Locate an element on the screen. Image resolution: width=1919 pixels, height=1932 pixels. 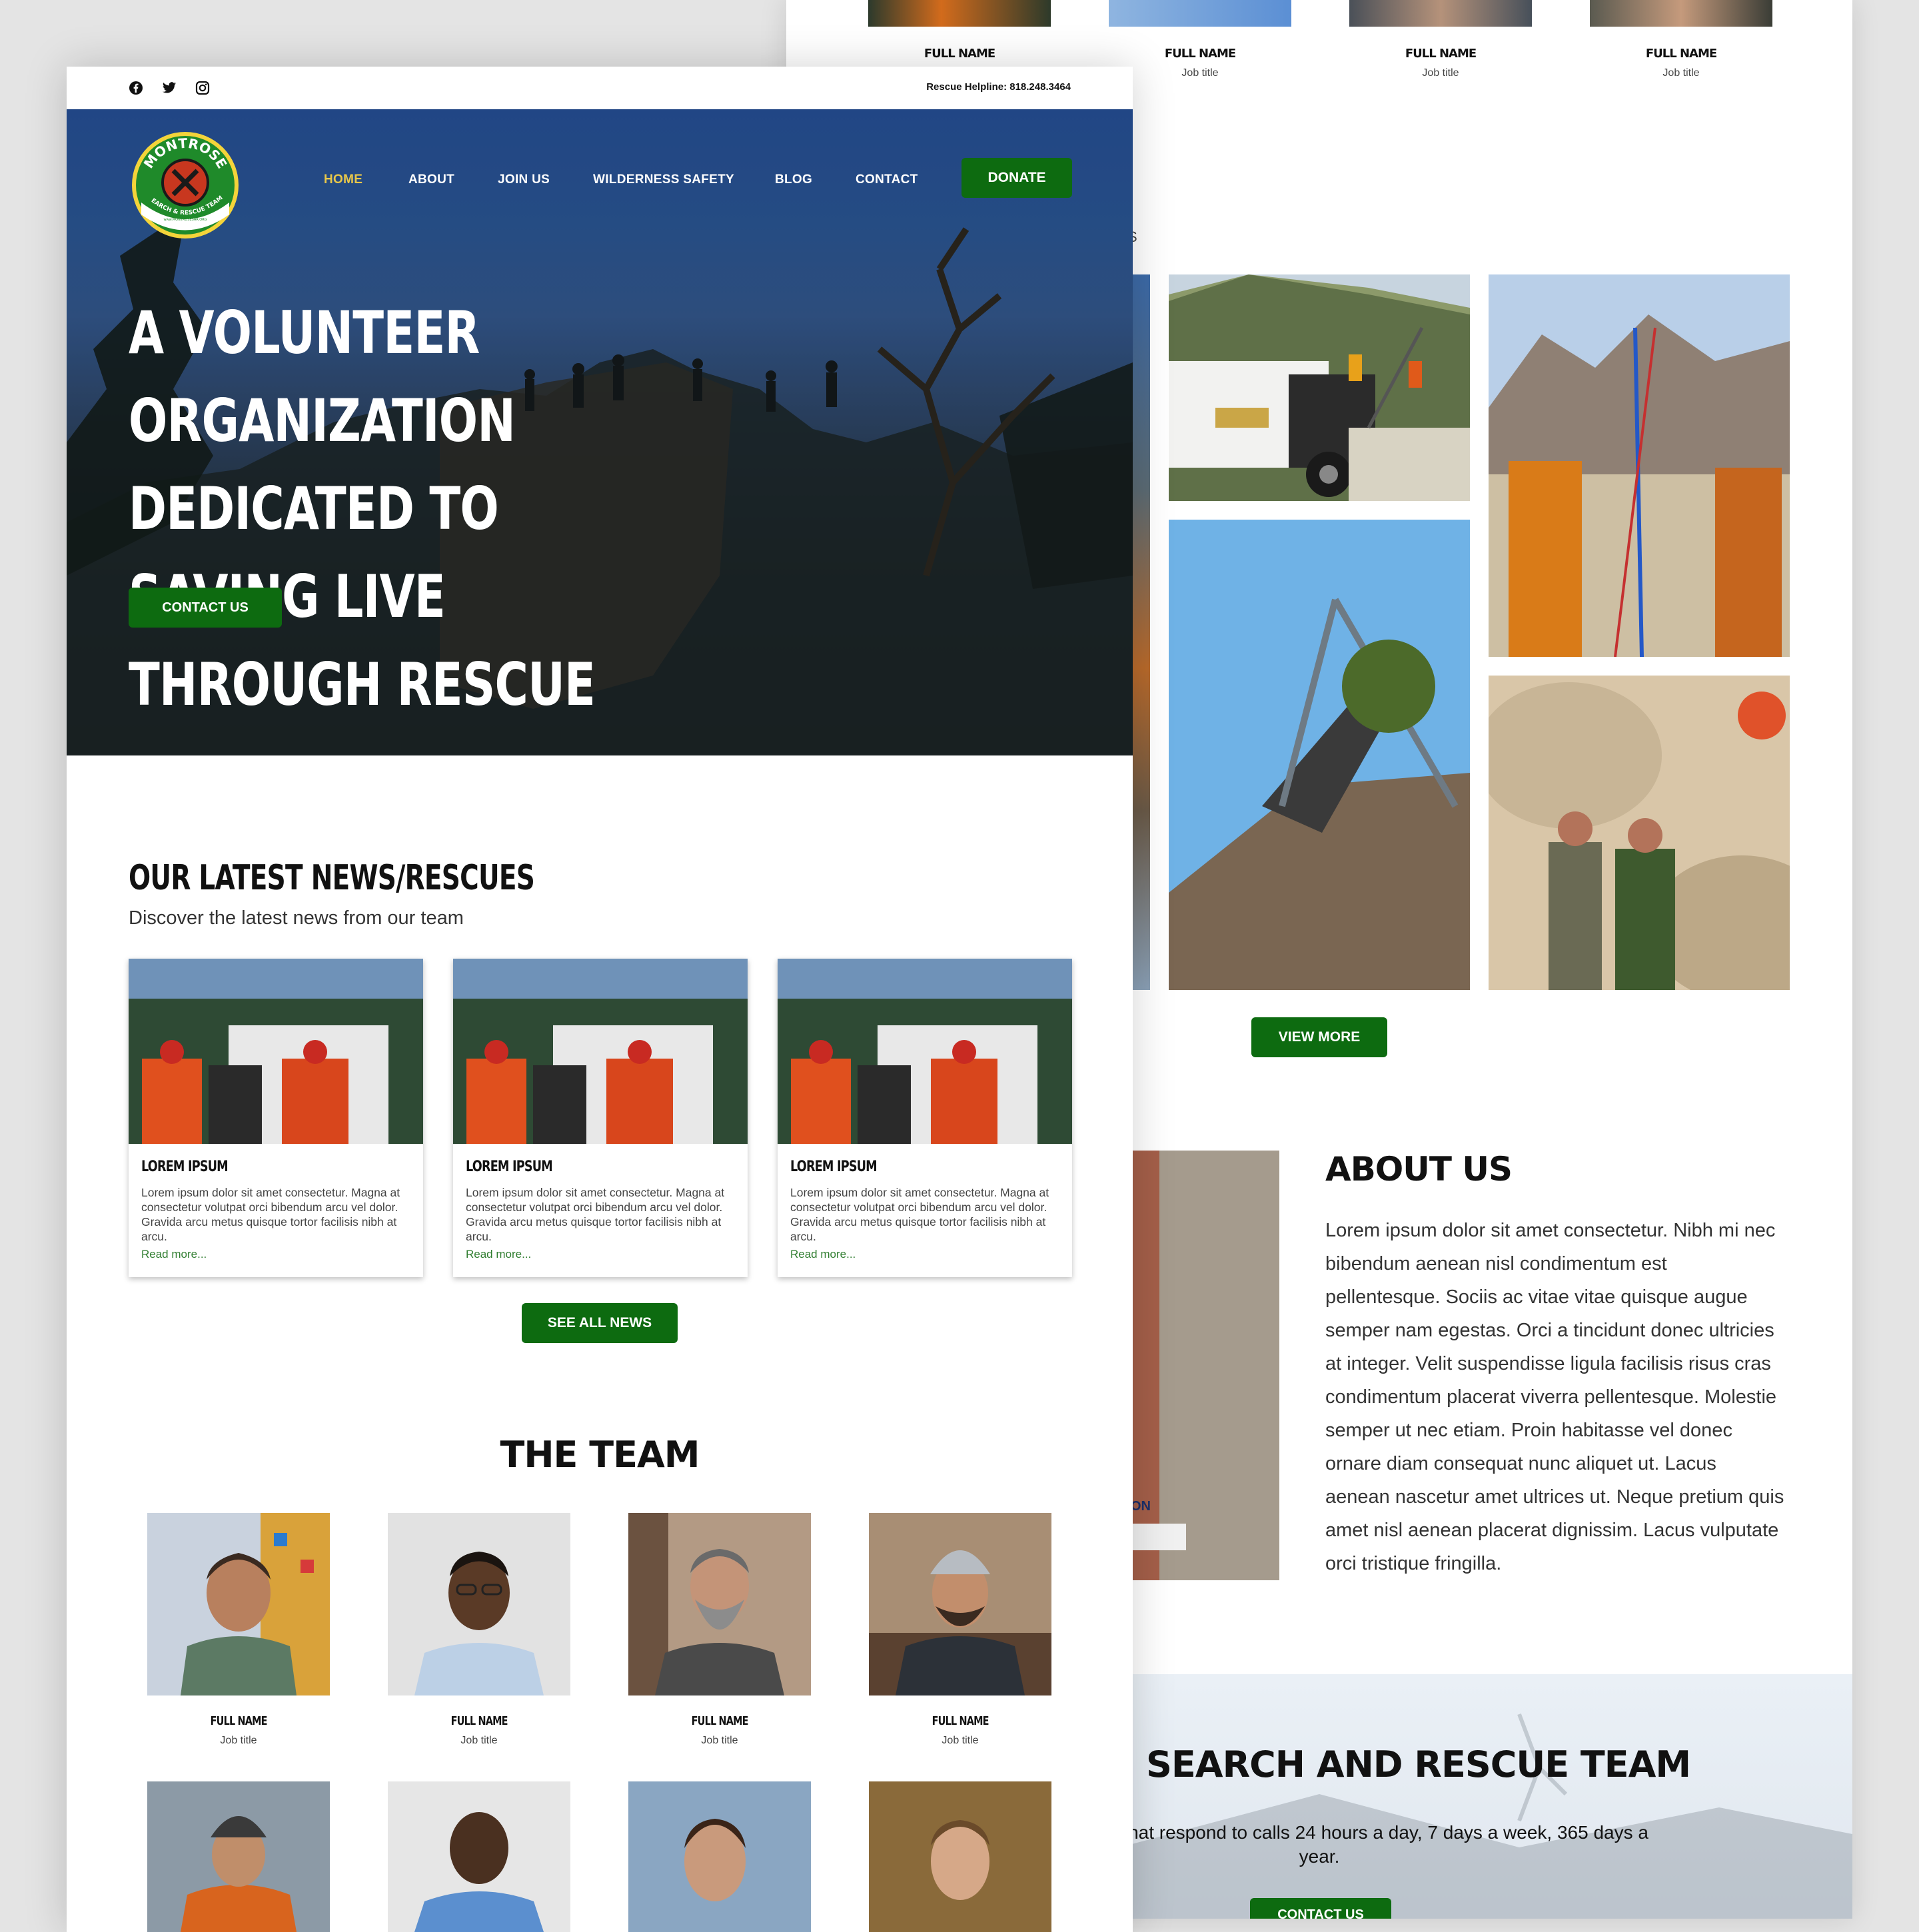
news-section-subtitle: Discover the latest news from our team is located at coordinates (296, 918).